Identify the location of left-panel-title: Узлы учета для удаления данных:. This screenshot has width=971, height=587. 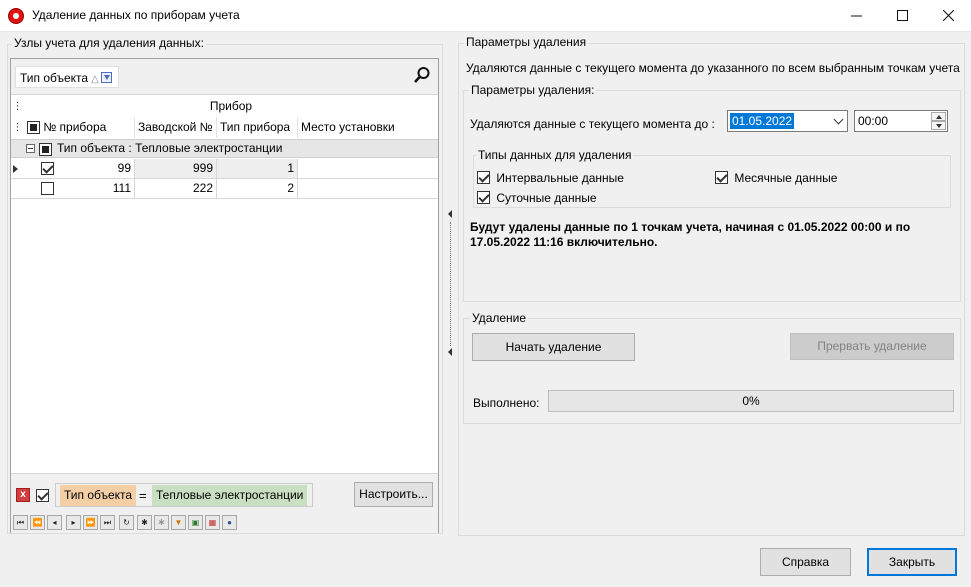
(109, 43).